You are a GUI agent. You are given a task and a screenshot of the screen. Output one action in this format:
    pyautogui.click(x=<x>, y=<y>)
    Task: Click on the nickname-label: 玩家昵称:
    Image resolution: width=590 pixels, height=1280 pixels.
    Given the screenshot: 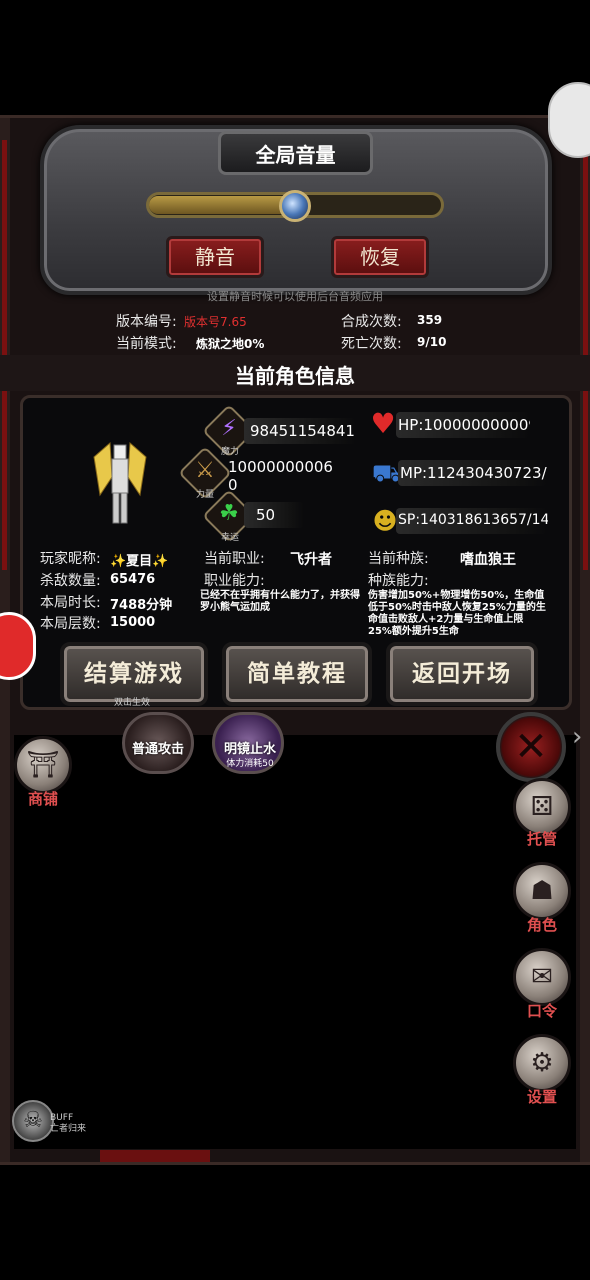 What is the action you would take?
    pyautogui.click(x=70, y=559)
    